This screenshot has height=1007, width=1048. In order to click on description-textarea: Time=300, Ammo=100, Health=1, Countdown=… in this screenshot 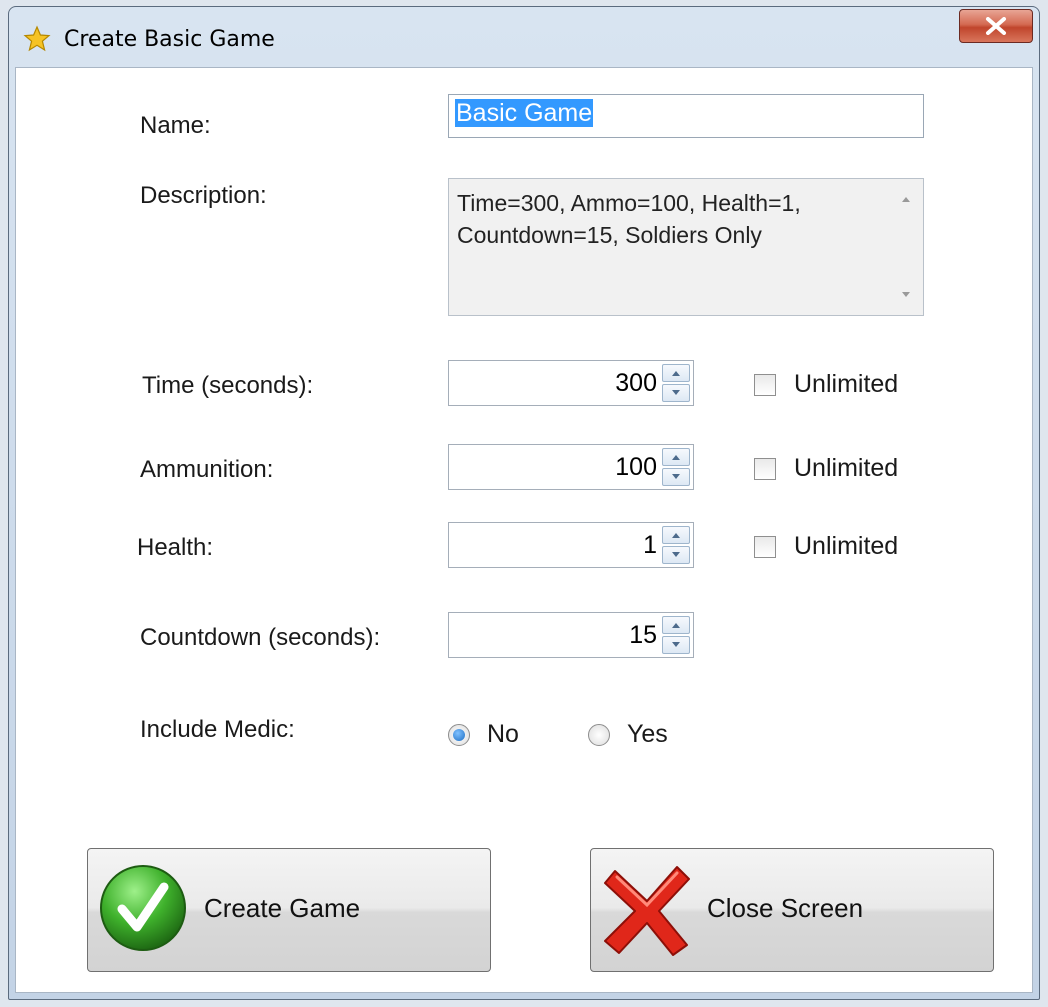, I will do `click(686, 247)`.